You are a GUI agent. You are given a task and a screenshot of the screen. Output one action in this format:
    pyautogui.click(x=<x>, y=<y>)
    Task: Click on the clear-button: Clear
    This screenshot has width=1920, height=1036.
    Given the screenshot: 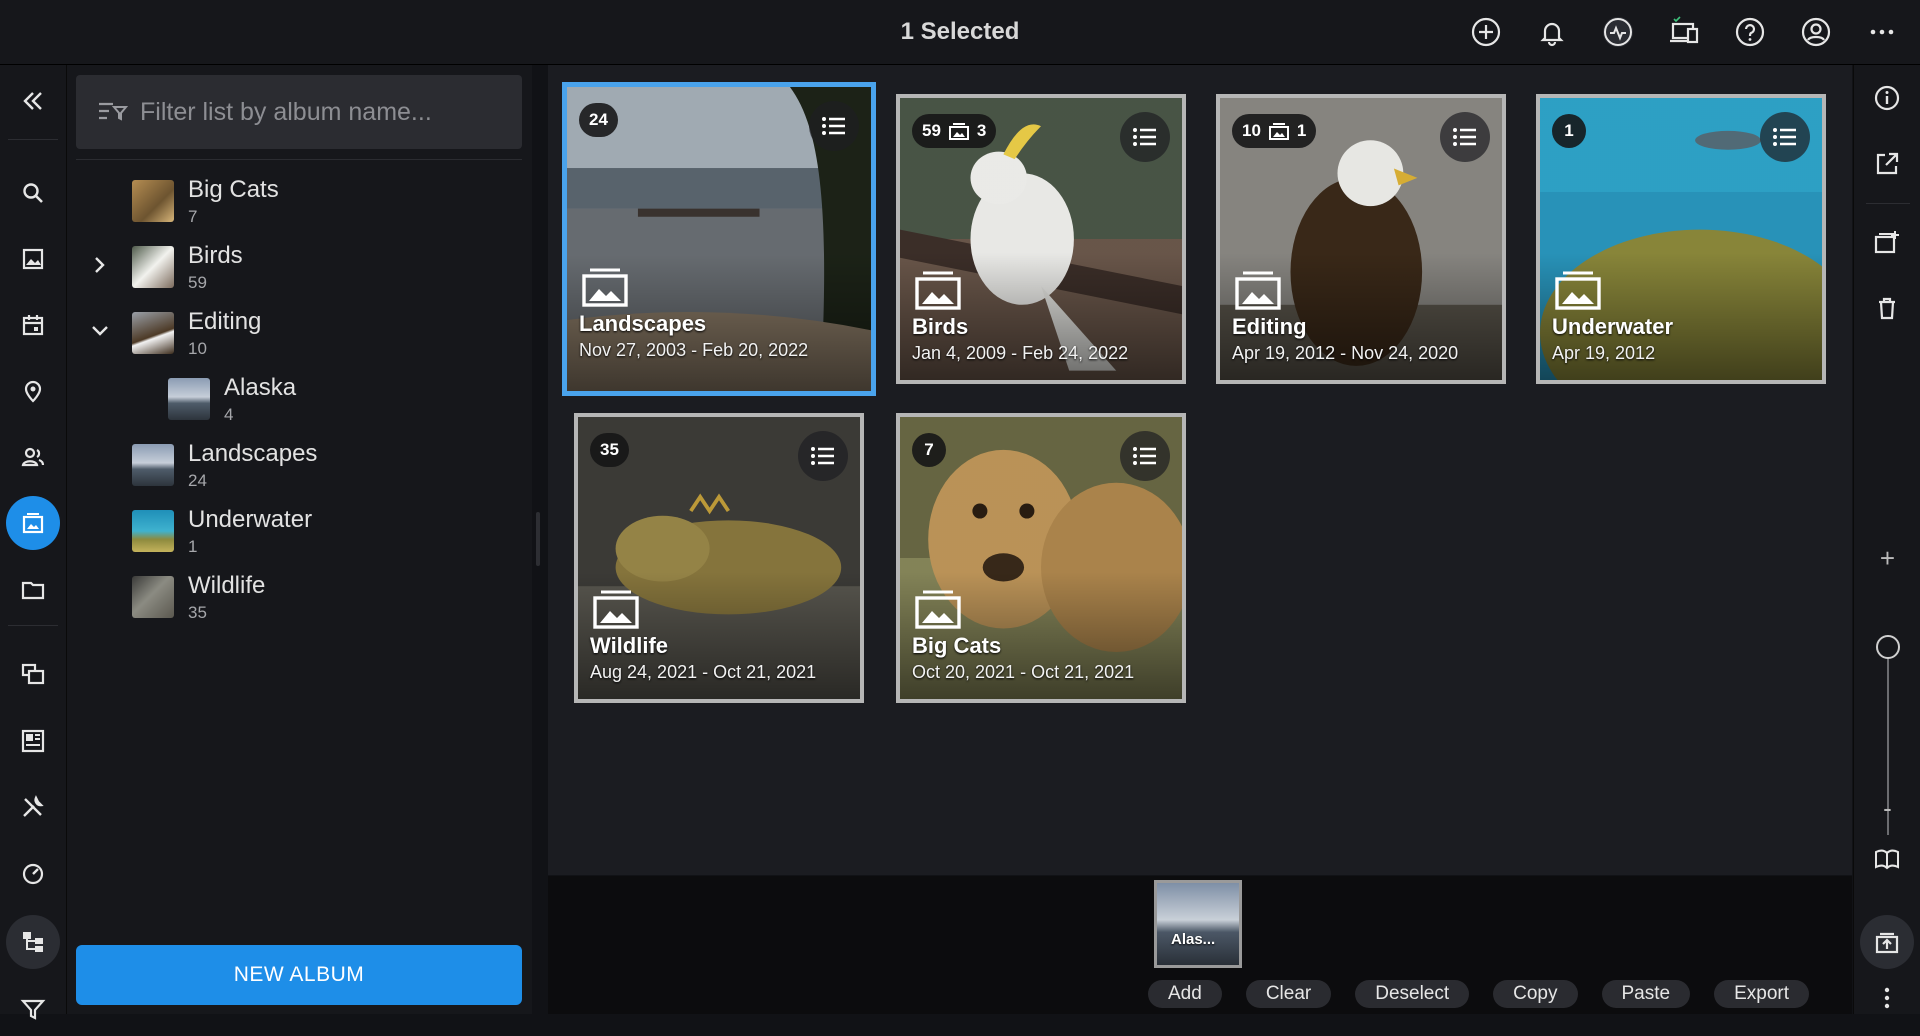 What is the action you would take?
    pyautogui.click(x=1288, y=994)
    